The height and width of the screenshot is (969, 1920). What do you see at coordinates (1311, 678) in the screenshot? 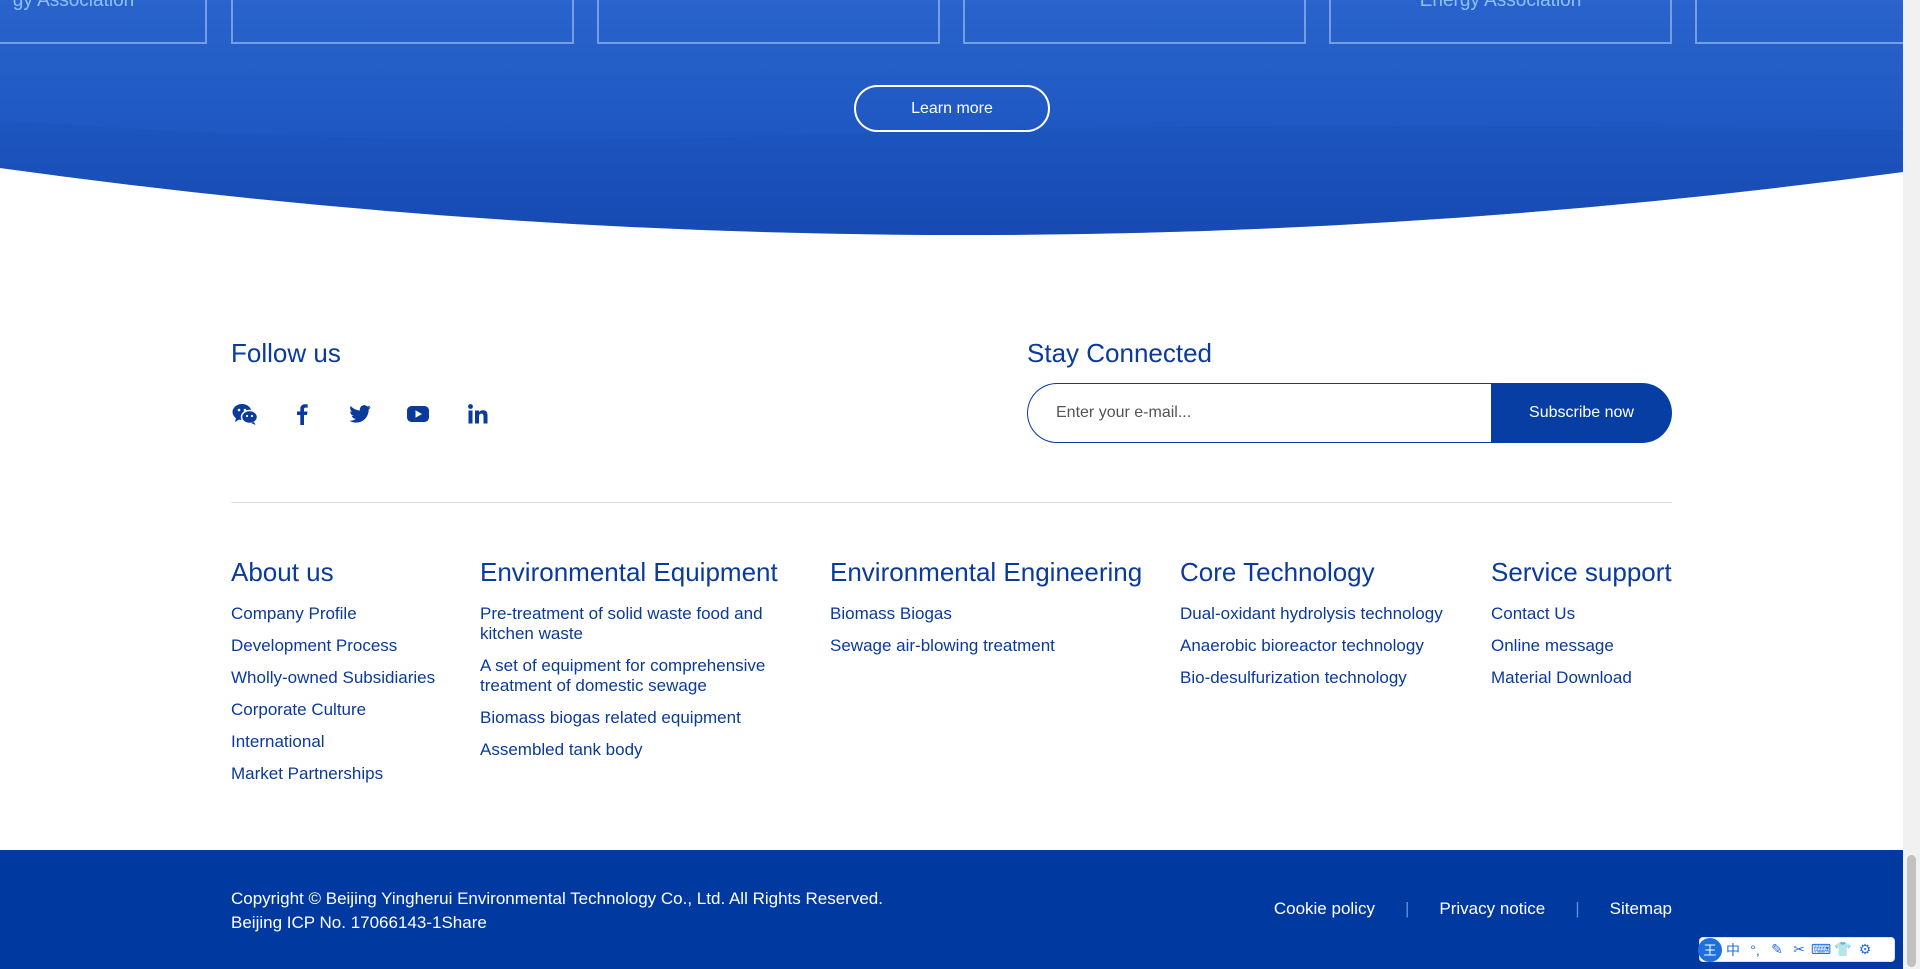
I see `footer-link: Bio-desulfurization technology` at bounding box center [1311, 678].